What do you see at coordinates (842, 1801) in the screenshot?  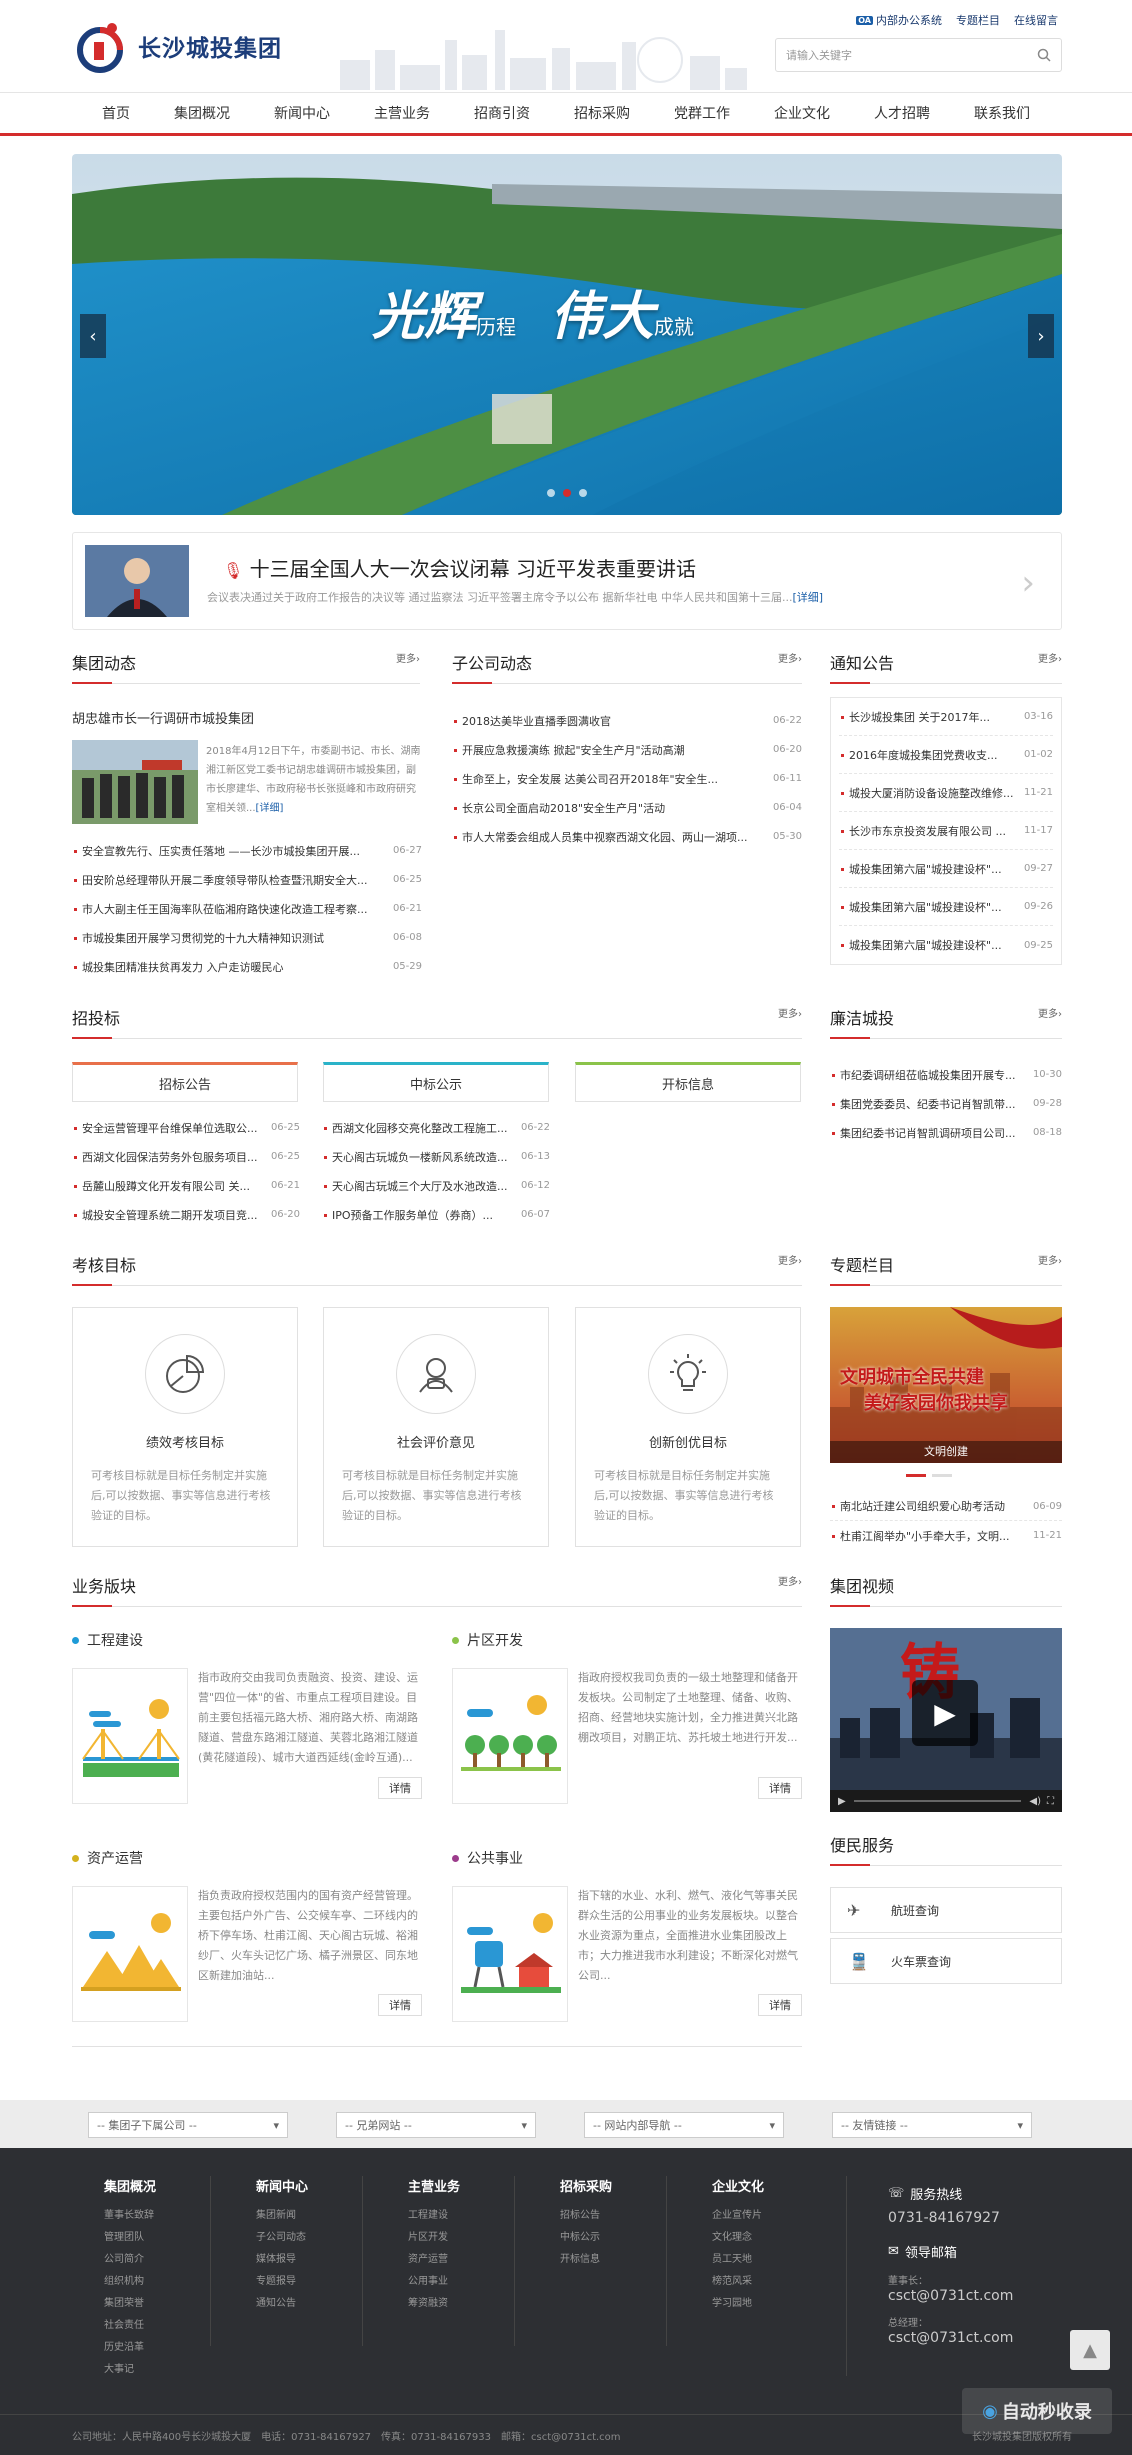 I see `play-icon: ▶` at bounding box center [842, 1801].